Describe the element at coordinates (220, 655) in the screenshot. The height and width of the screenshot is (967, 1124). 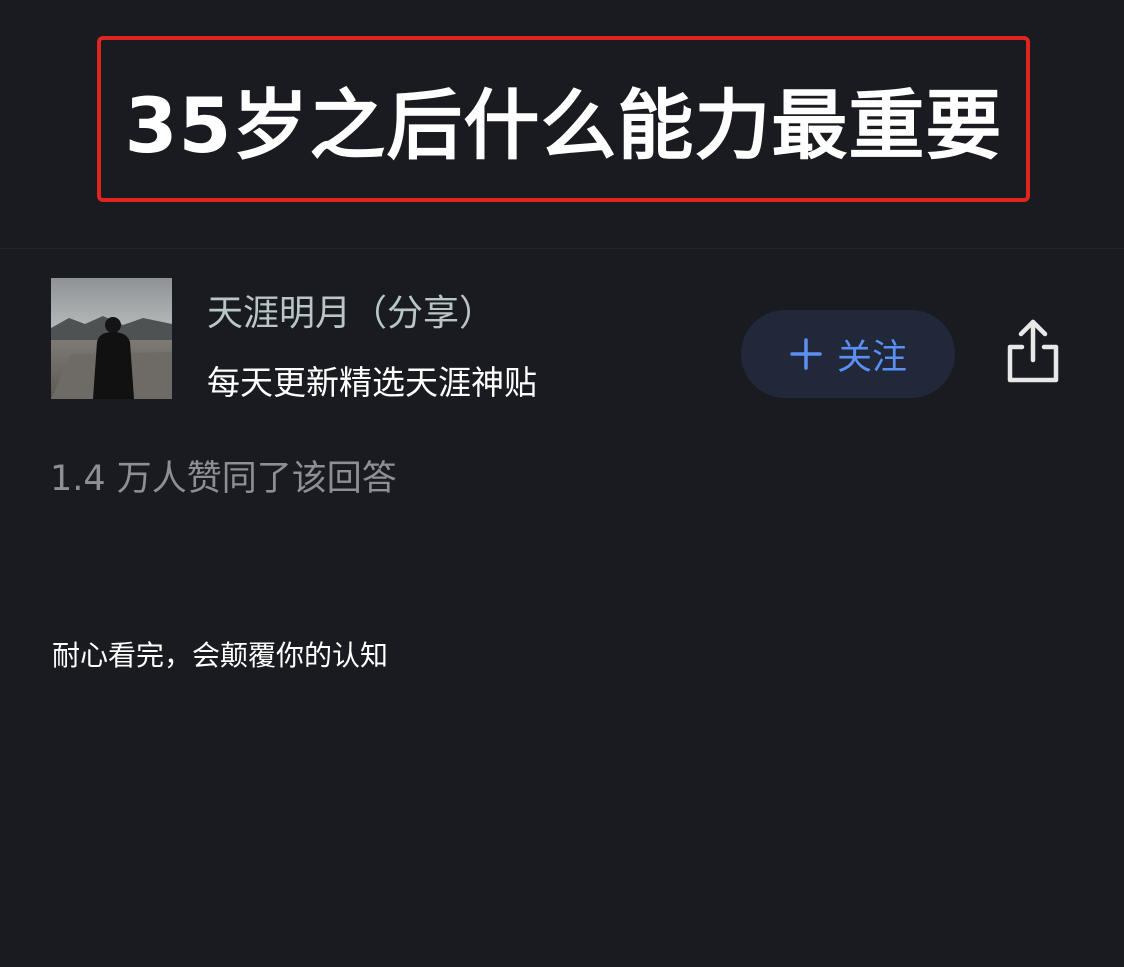
I see `answer-first-line: 耐心看完，会颠覆你的认知` at that location.